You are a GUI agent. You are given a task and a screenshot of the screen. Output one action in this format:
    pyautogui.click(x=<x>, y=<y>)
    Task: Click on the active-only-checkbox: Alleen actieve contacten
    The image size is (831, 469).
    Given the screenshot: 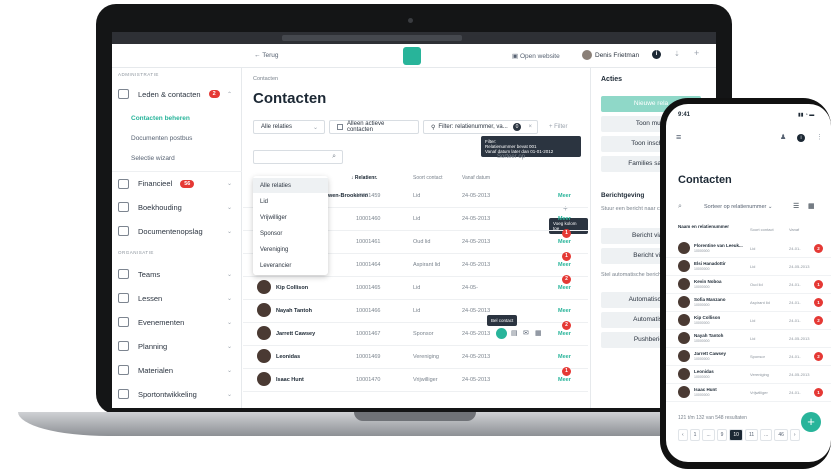 What is the action you would take?
    pyautogui.click(x=374, y=127)
    